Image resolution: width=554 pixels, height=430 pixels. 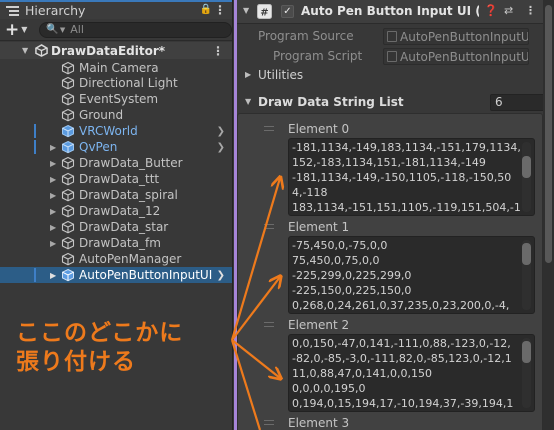 I want to click on asset-icon, so click(x=392, y=36).